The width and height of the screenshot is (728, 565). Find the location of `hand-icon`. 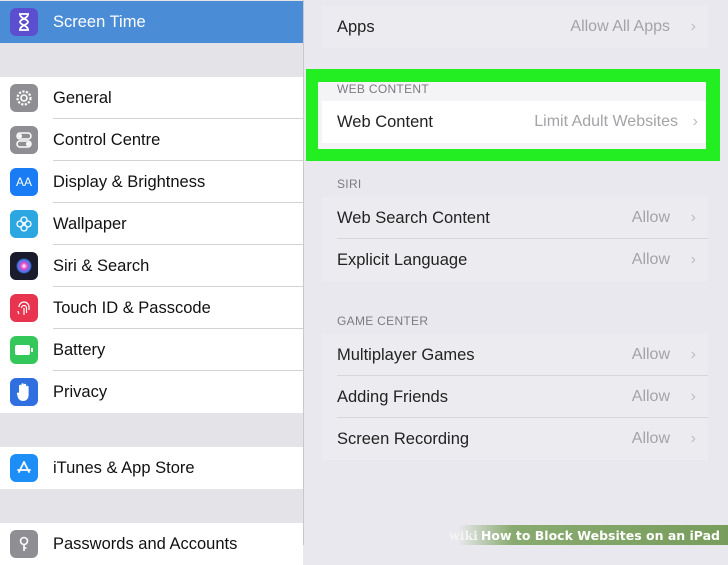

hand-icon is located at coordinates (24, 392).